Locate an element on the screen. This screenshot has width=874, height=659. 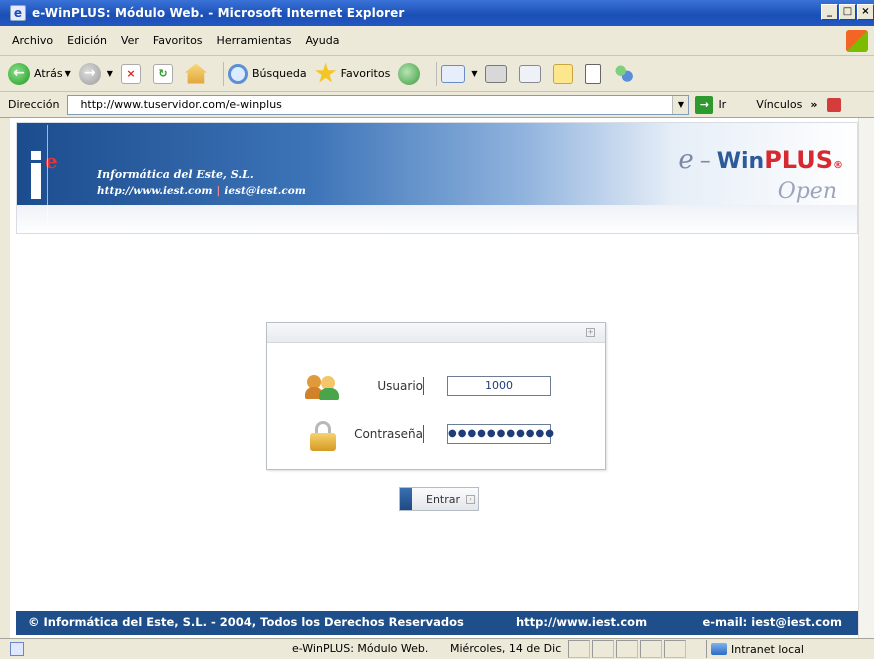
links-button: Vínculos » is located at coordinates (786, 104).